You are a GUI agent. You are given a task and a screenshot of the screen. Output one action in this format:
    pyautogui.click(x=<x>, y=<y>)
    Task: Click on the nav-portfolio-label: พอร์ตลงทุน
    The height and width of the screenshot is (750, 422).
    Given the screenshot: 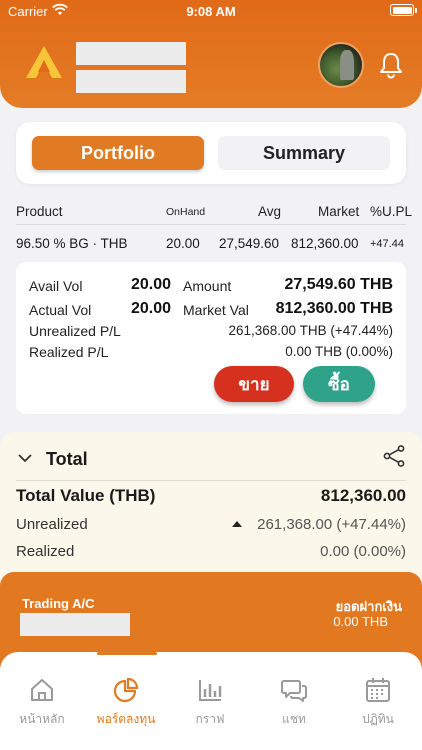 What is the action you would take?
    pyautogui.click(x=126, y=719)
    